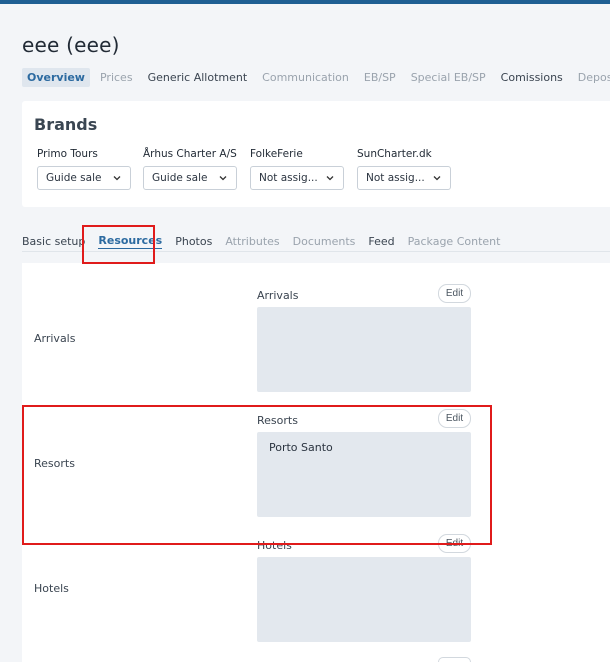 The width and height of the screenshot is (610, 662). I want to click on highlight-resources-tab, so click(118, 244).